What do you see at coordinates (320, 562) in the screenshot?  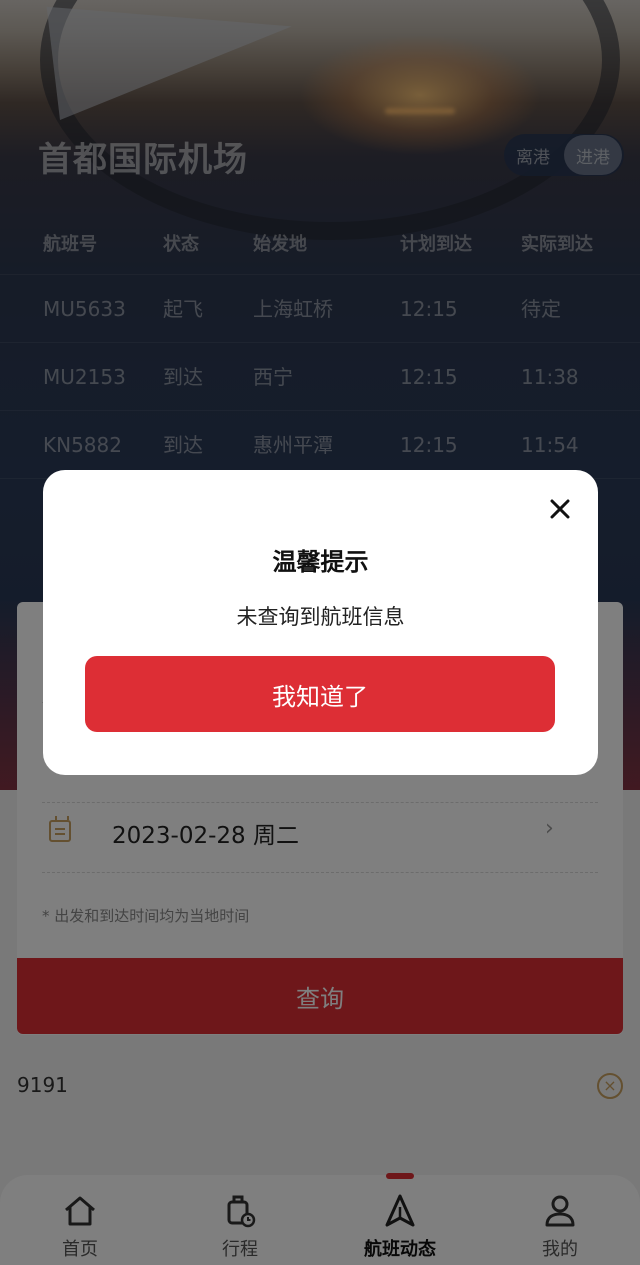 I see `dialog-title: 温馨提示` at bounding box center [320, 562].